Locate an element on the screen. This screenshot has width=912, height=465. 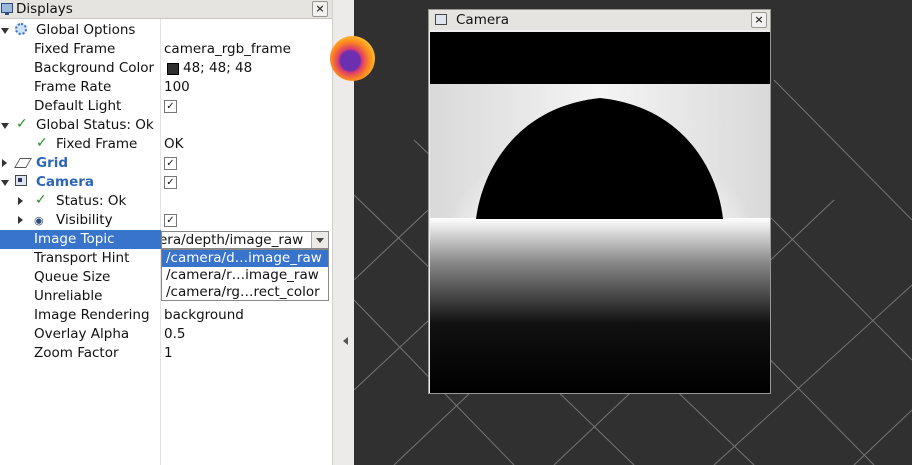
tree-row-image-topic: Image Topic is located at coordinates (80, 239).